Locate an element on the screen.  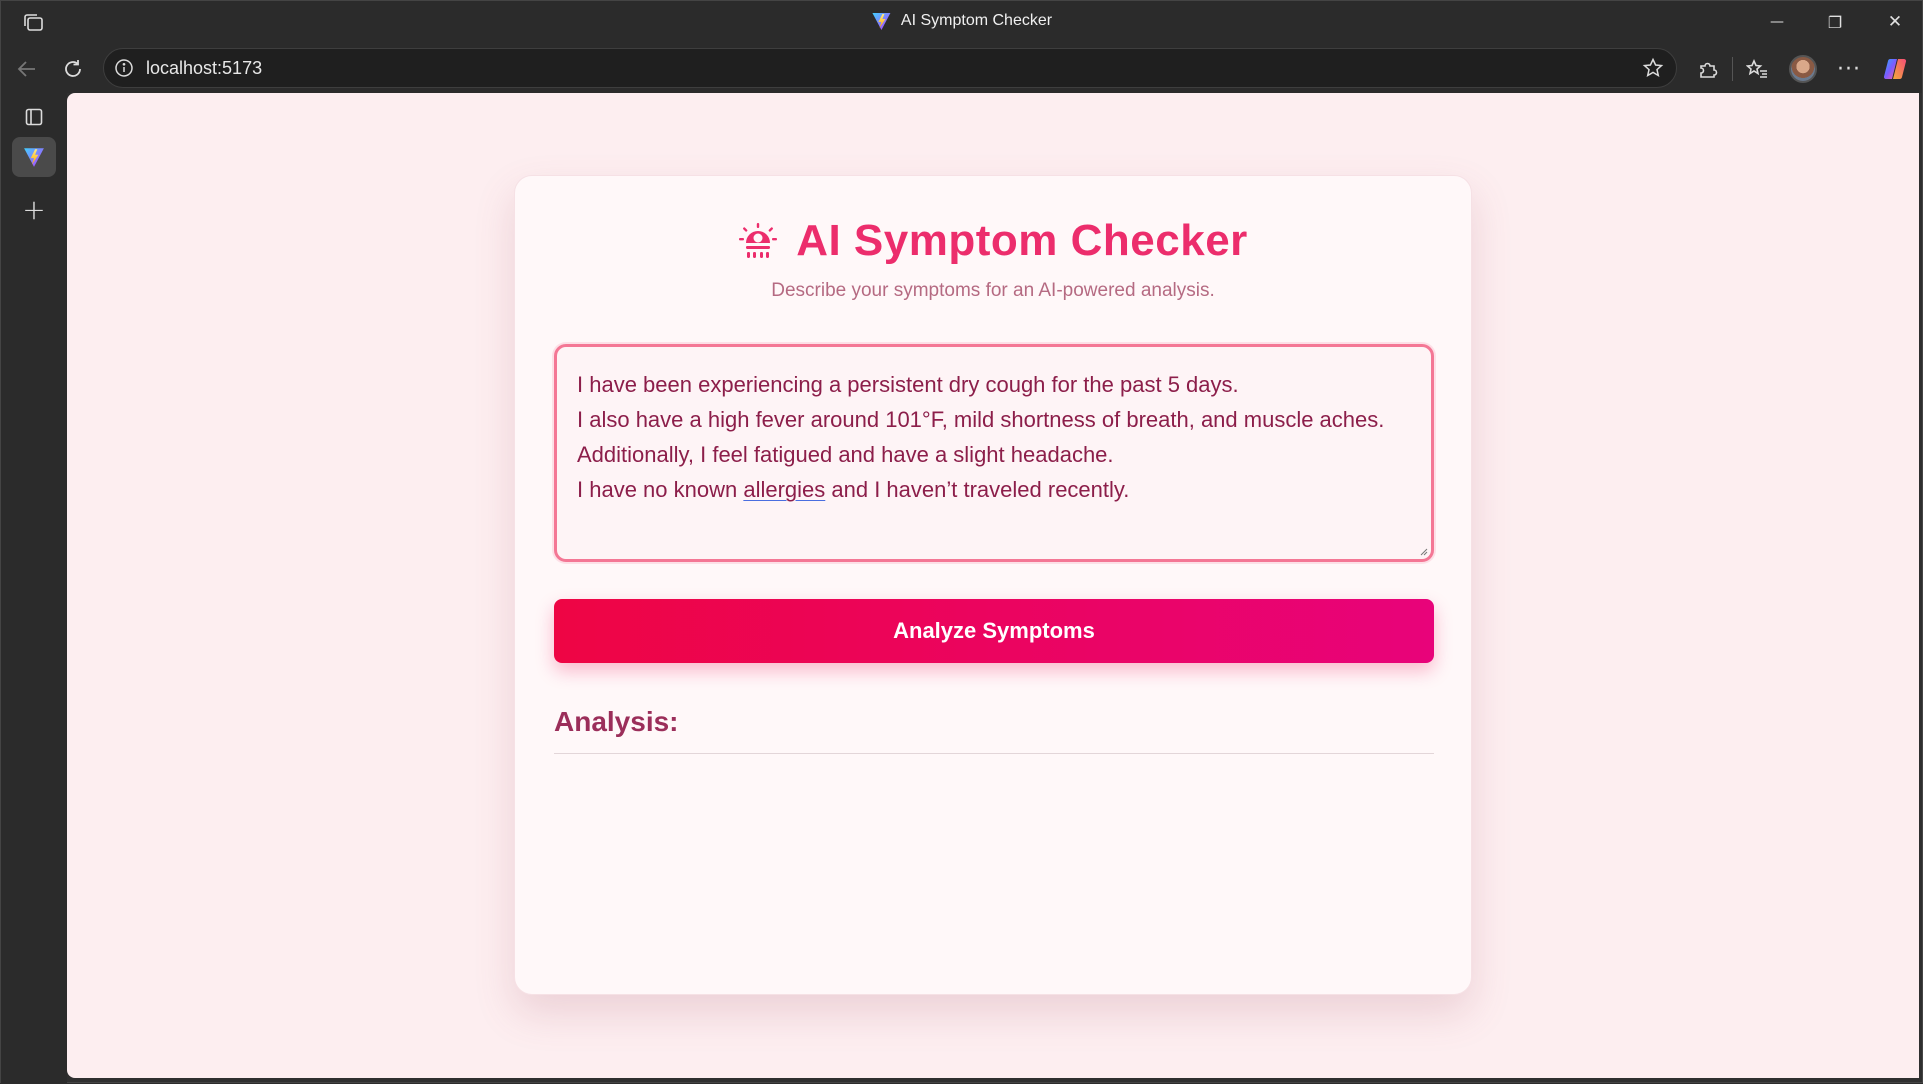
address-bar: localhost:5173 is located at coordinates (890, 68).